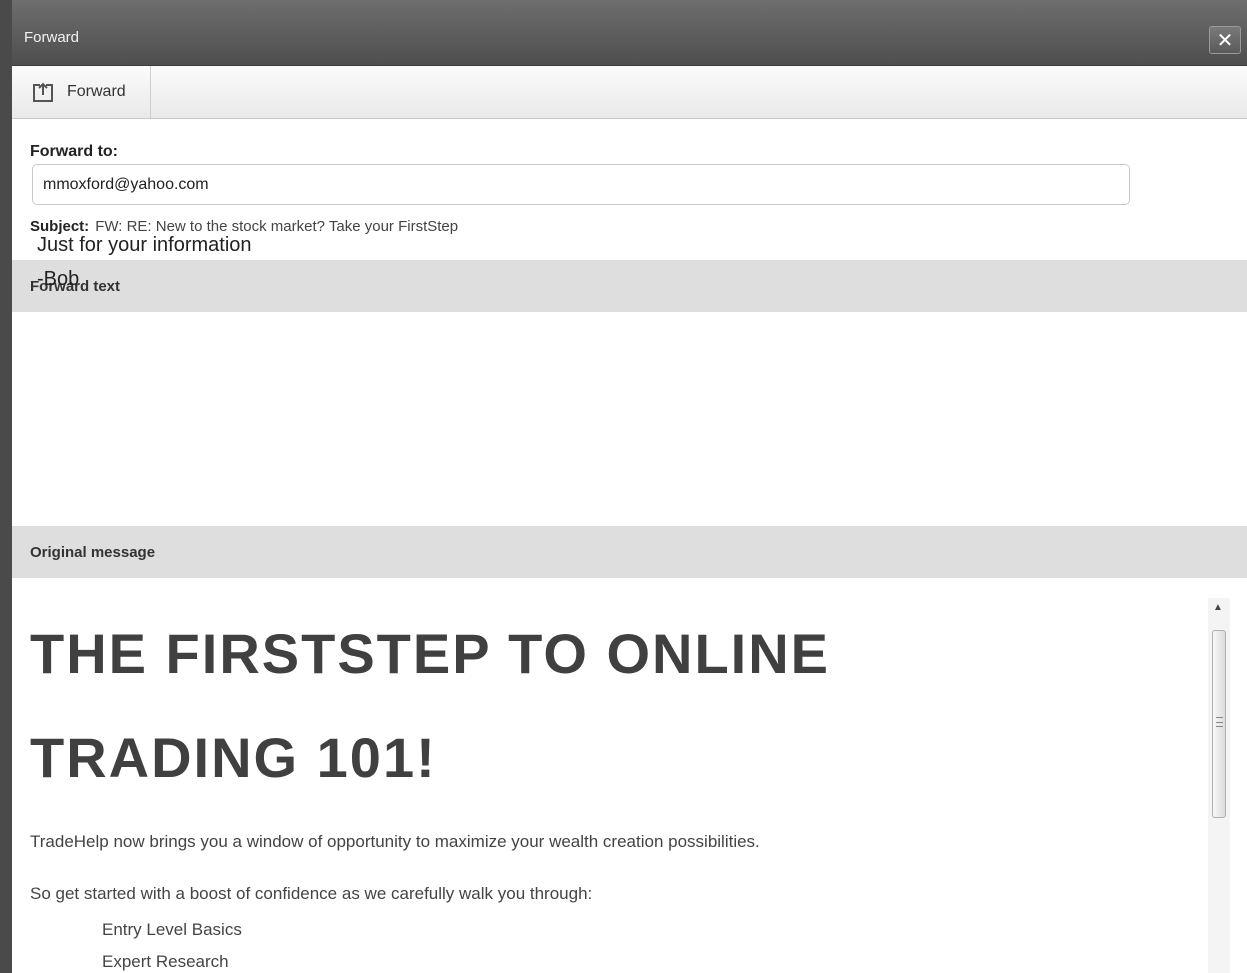  What do you see at coordinates (43, 92) in the screenshot?
I see `forward-icon` at bounding box center [43, 92].